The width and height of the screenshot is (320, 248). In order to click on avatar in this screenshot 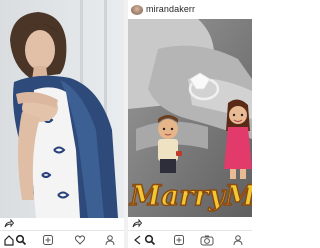, I will do `click(137, 10)`.